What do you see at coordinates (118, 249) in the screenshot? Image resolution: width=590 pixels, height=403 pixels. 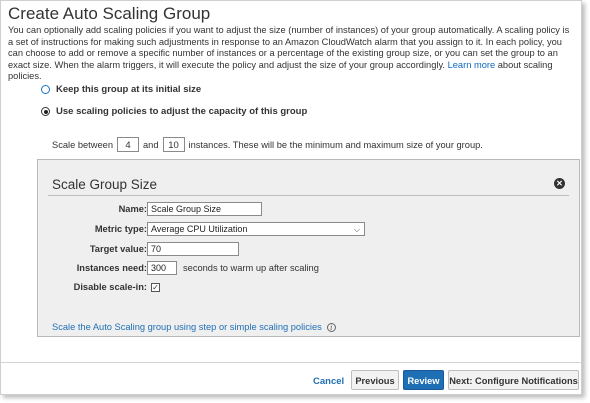 I see `target-value-label: Target value:` at bounding box center [118, 249].